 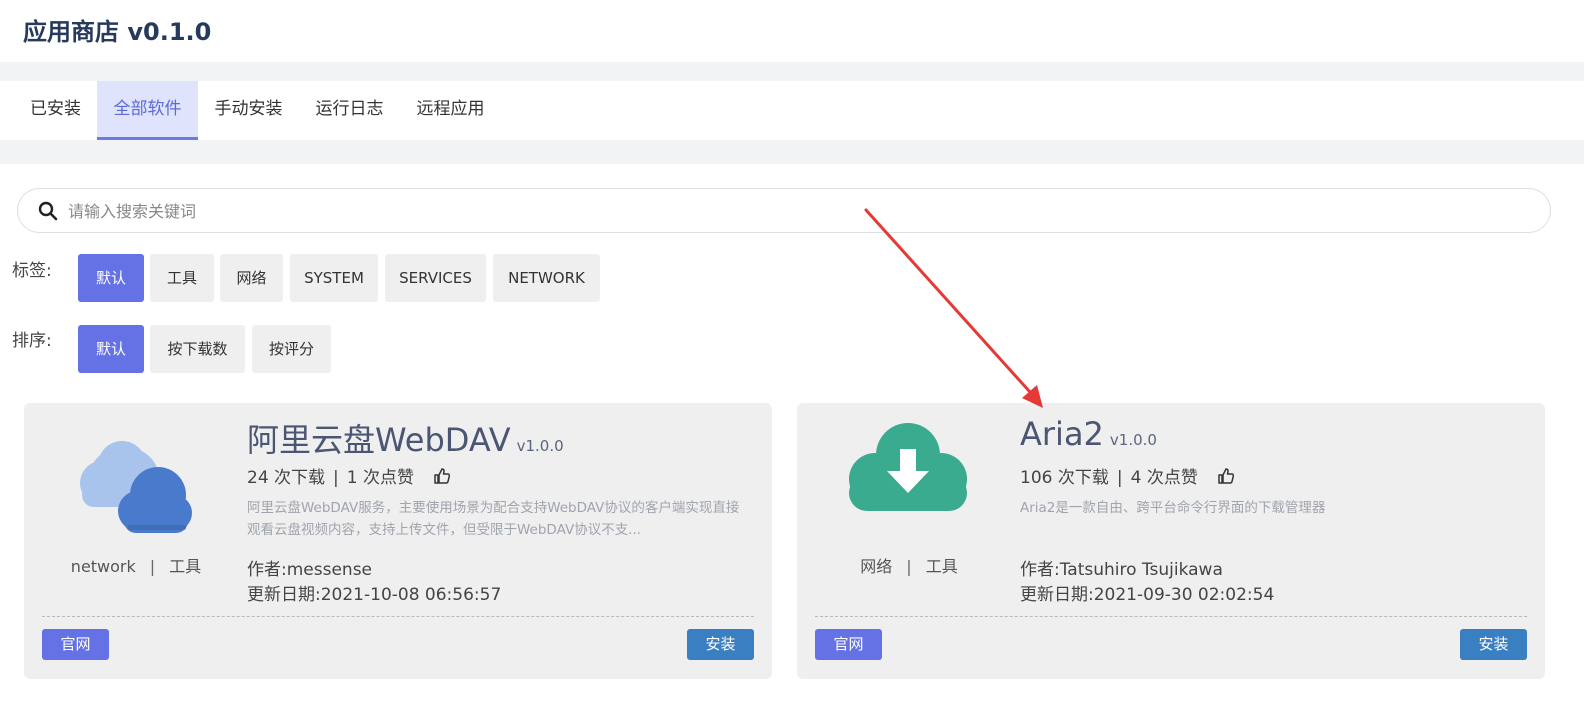 I want to click on app-updated-date: 更新日期:2021-10-08 06:56:57, so click(x=374, y=595).